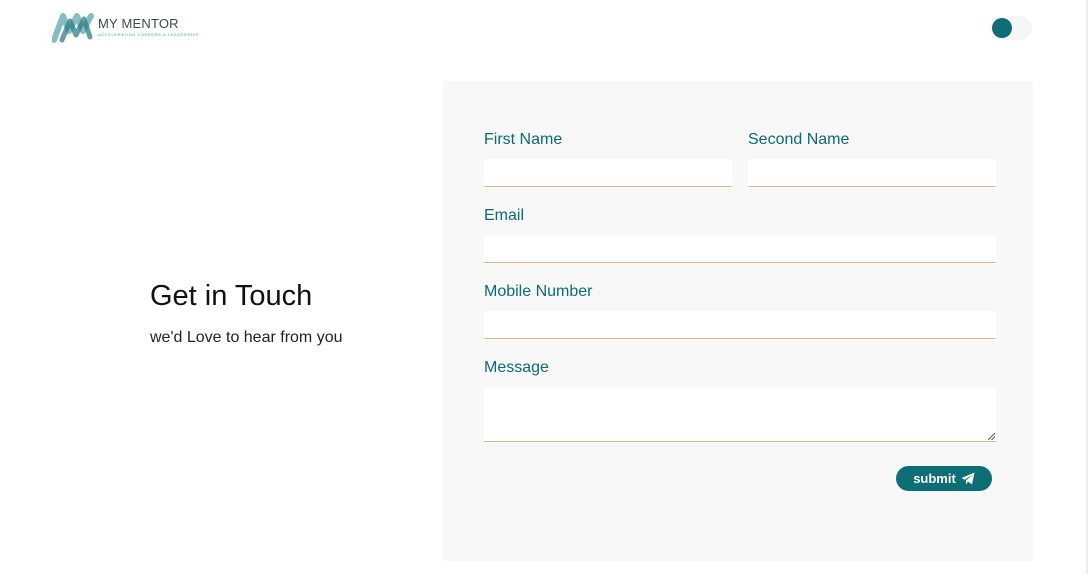 This screenshot has height=574, width=1088. I want to click on email-label: Email, so click(504, 215).